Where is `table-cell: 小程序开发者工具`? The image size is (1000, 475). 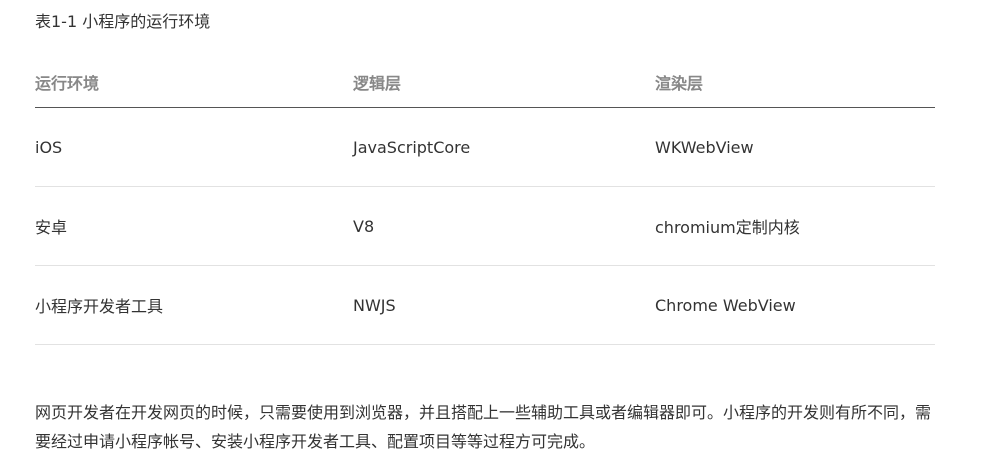 table-cell: 小程序开发者工具 is located at coordinates (194, 305).